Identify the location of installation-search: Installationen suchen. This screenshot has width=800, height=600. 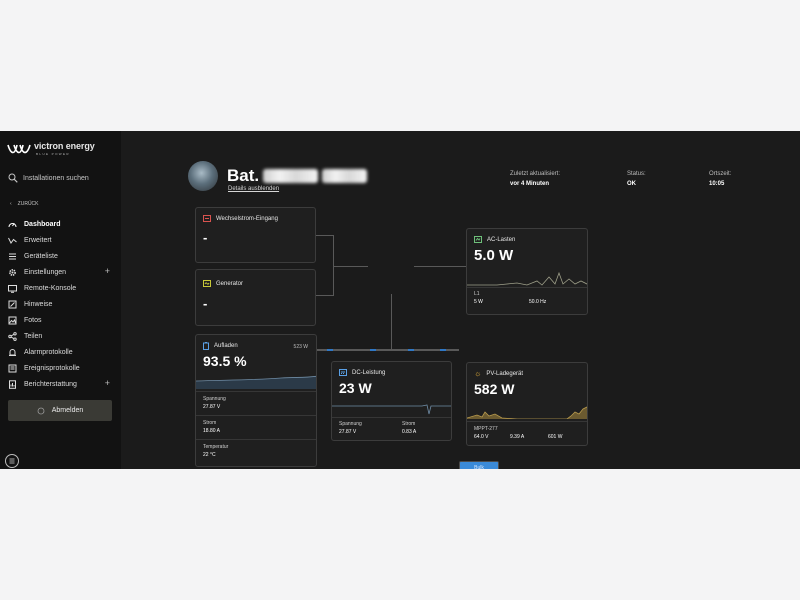
(48, 178).